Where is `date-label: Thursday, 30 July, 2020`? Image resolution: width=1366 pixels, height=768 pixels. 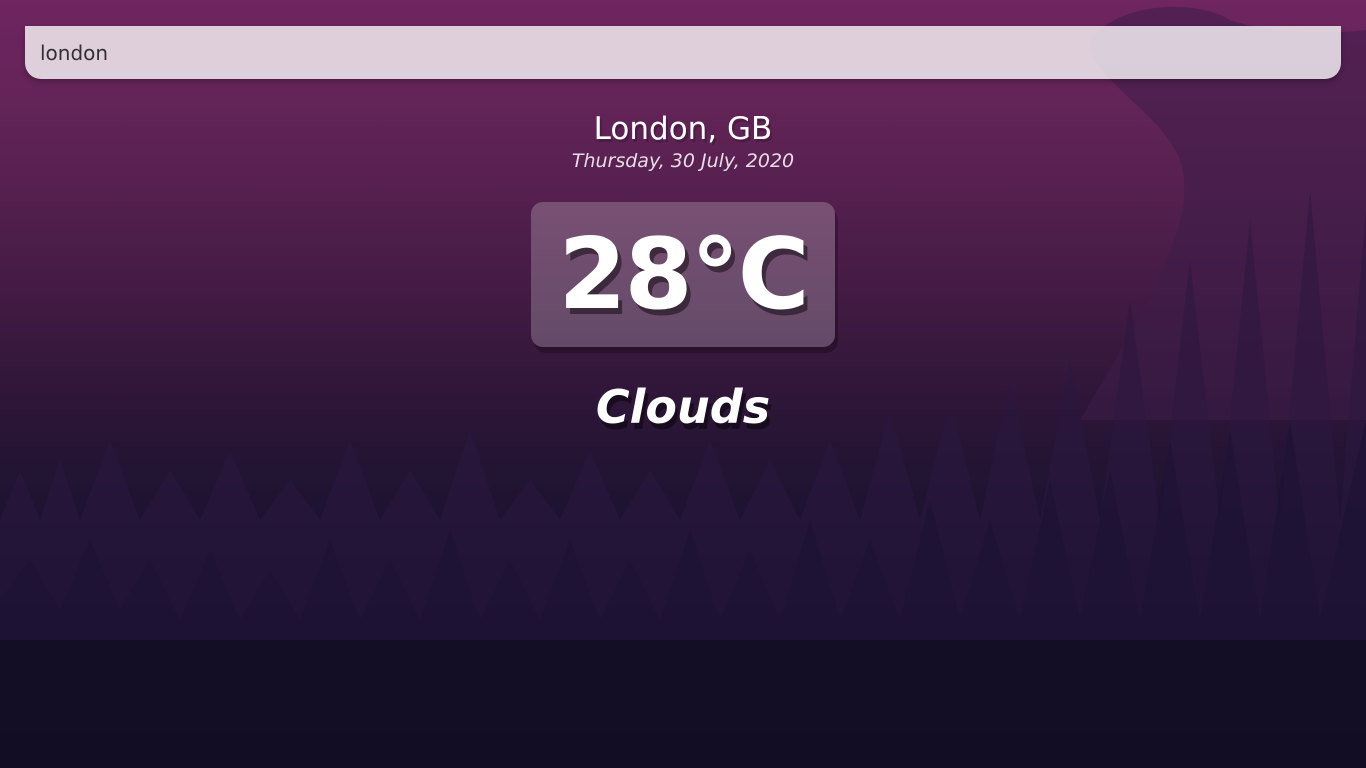
date-label: Thursday, 30 July, 2020 is located at coordinates (683, 161).